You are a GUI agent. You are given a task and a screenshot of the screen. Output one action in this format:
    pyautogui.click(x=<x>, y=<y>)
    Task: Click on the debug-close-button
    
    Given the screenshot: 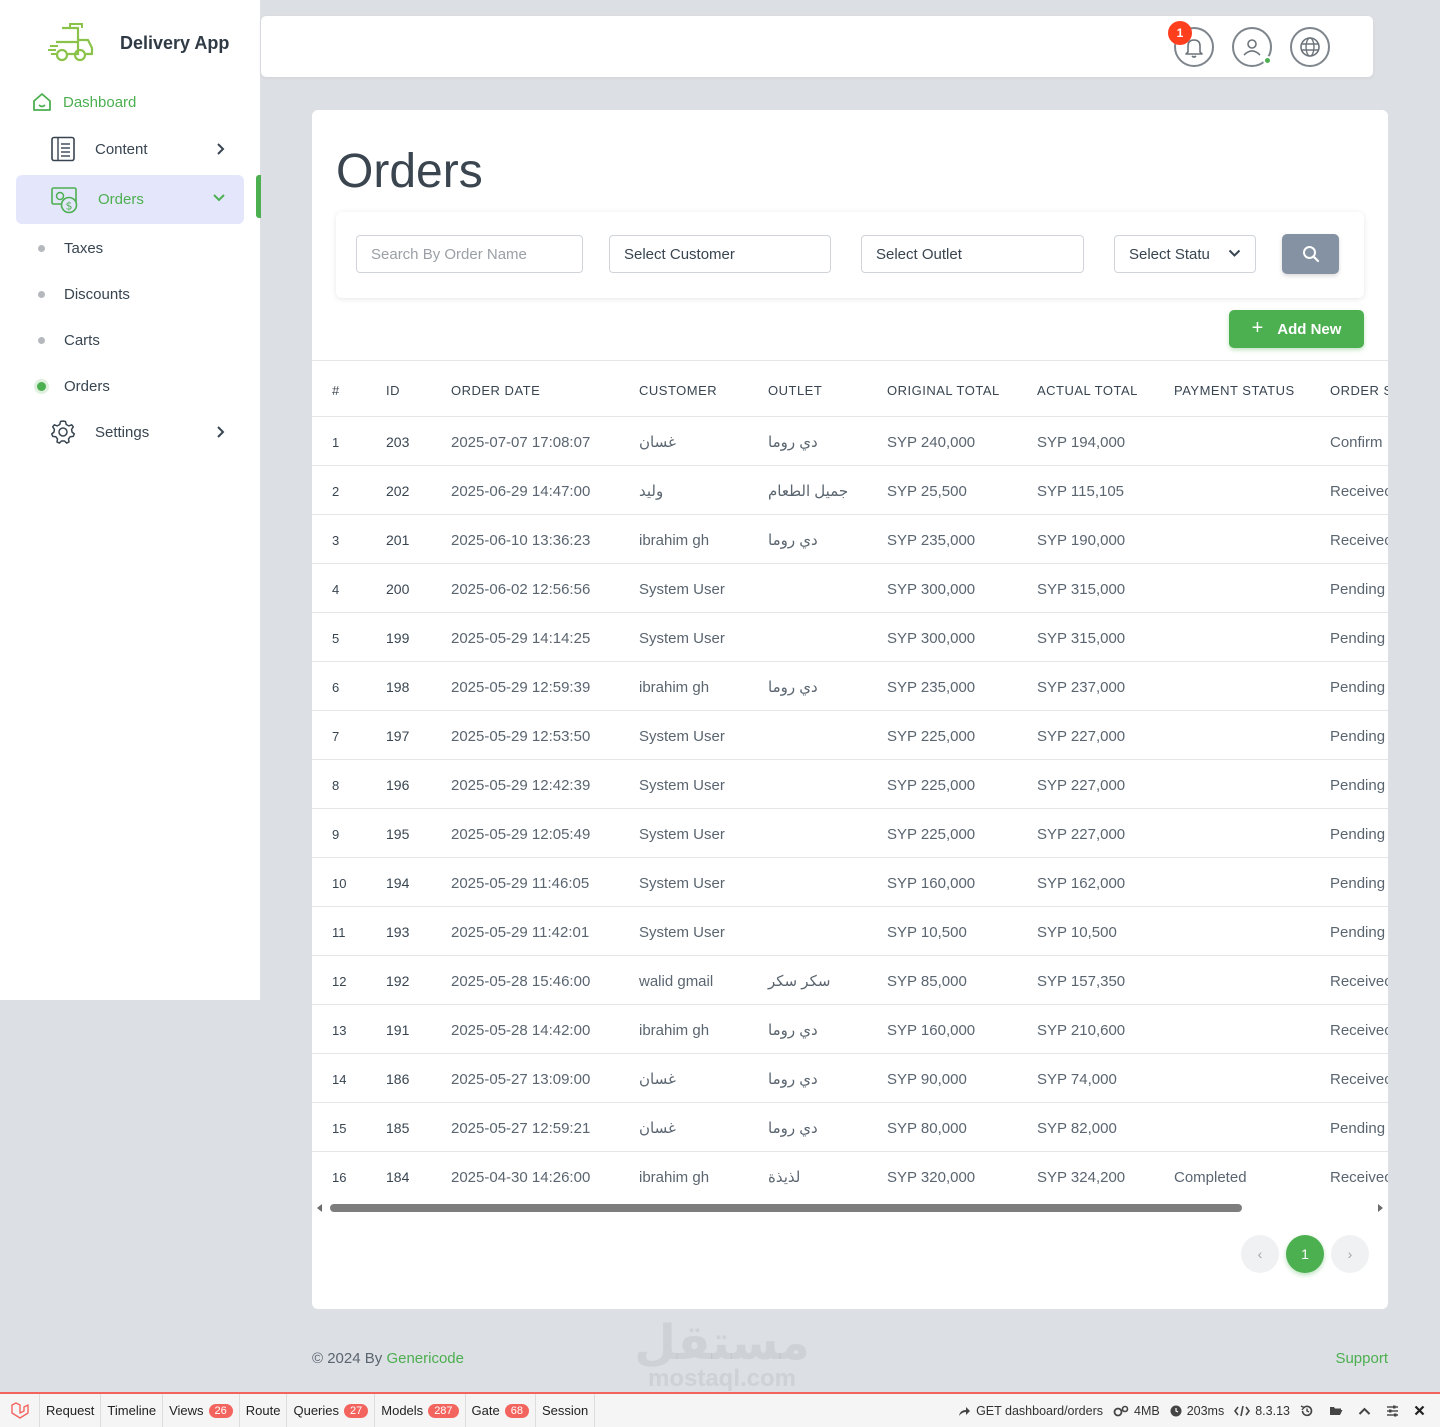 What is the action you would take?
    pyautogui.click(x=1422, y=1410)
    